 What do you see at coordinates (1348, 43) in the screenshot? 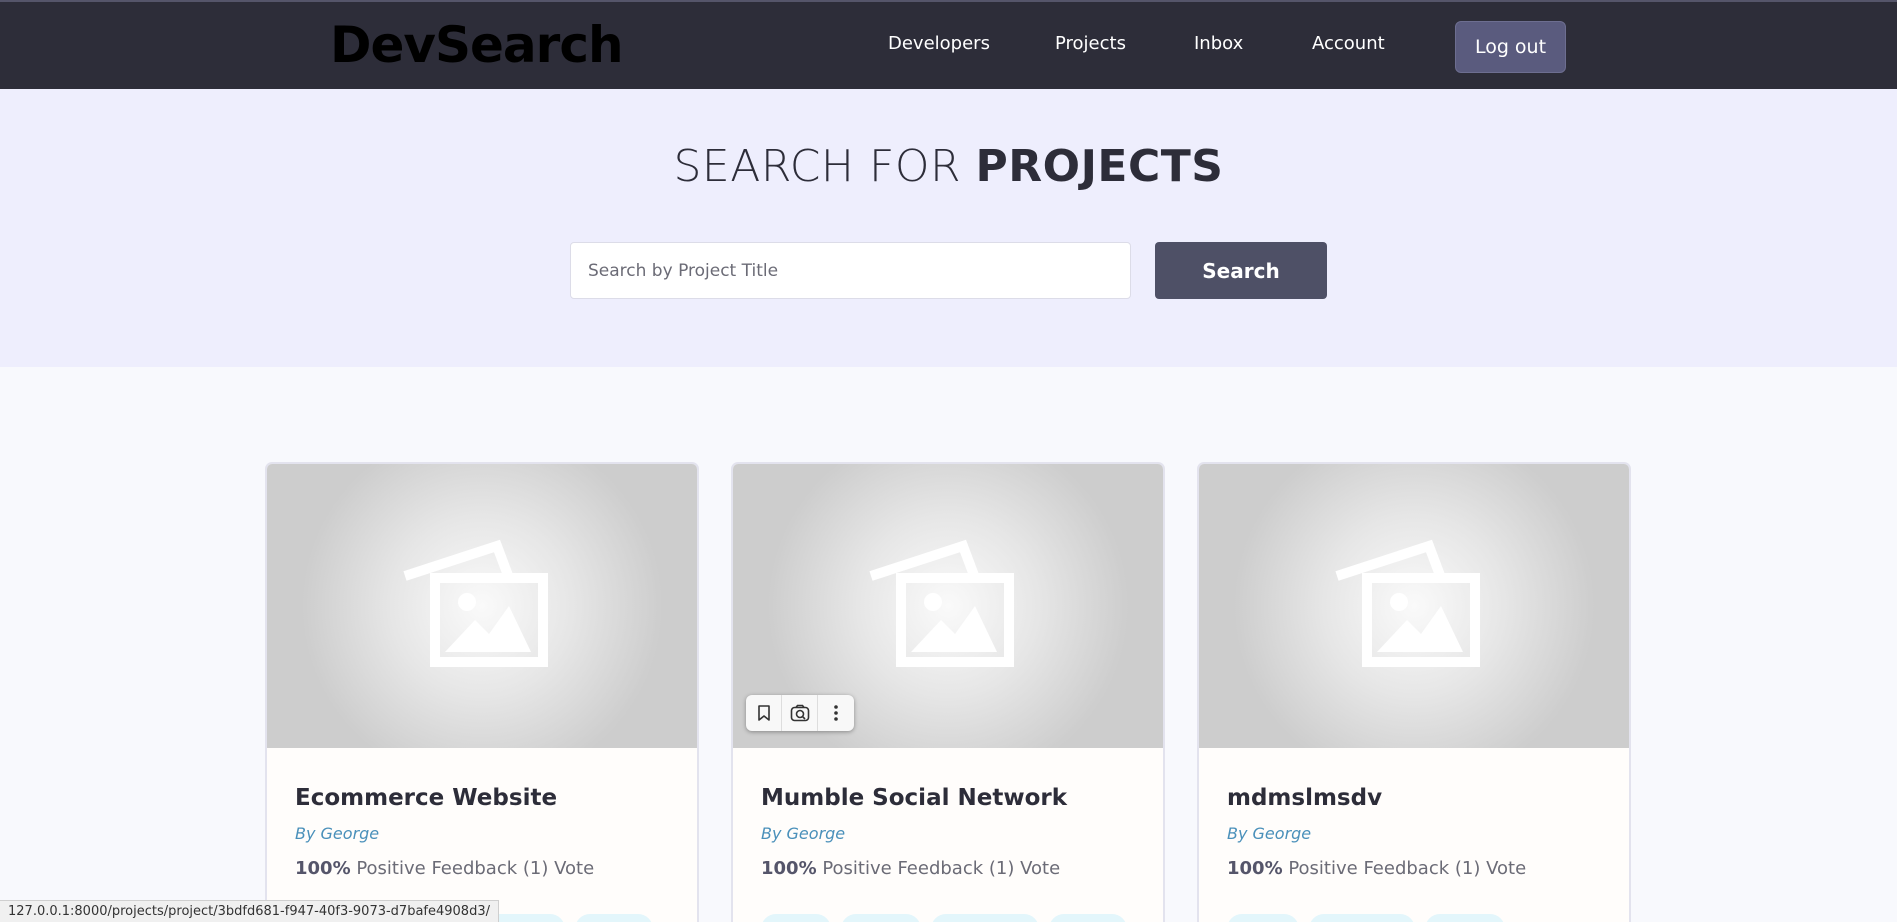
I see `nav-link-account: Account` at bounding box center [1348, 43].